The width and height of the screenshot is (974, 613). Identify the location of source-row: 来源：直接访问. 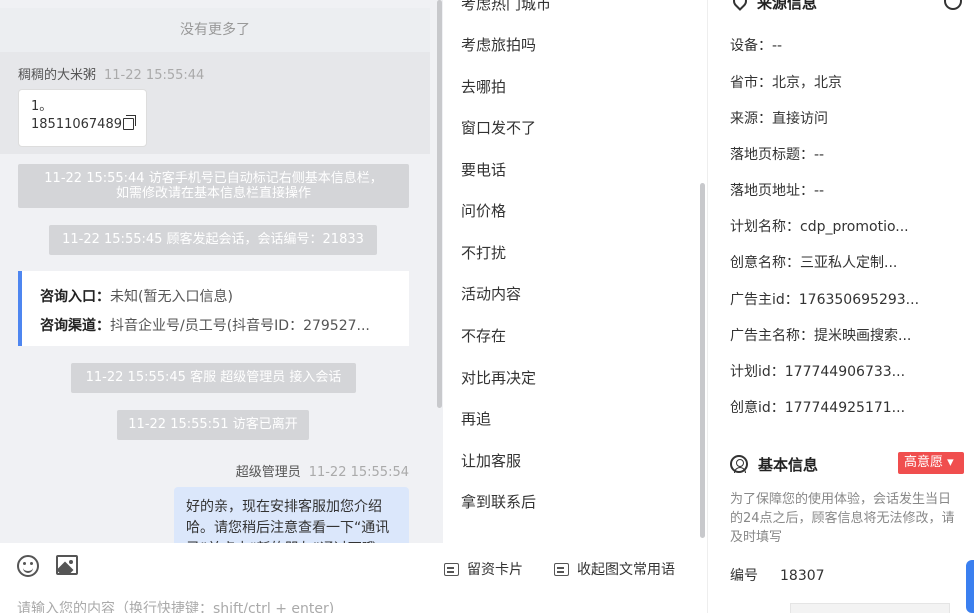
(779, 119).